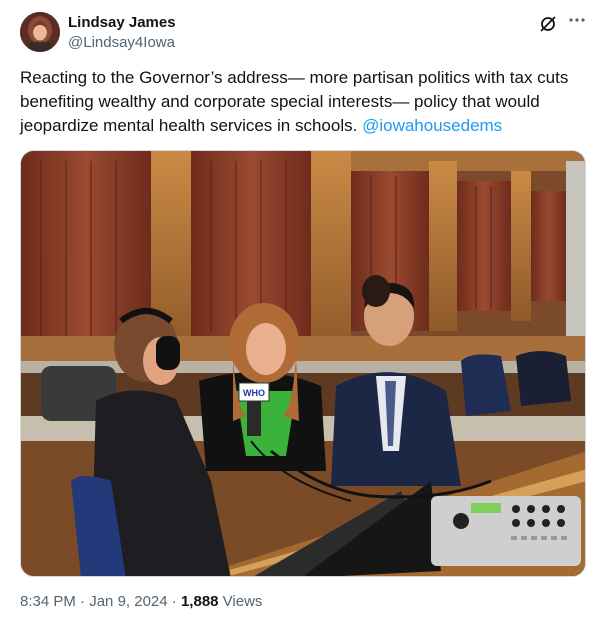 The width and height of the screenshot is (602, 624). Describe the element at coordinates (48, 601) in the screenshot. I see `tweet-time: 8:34 PM` at that location.